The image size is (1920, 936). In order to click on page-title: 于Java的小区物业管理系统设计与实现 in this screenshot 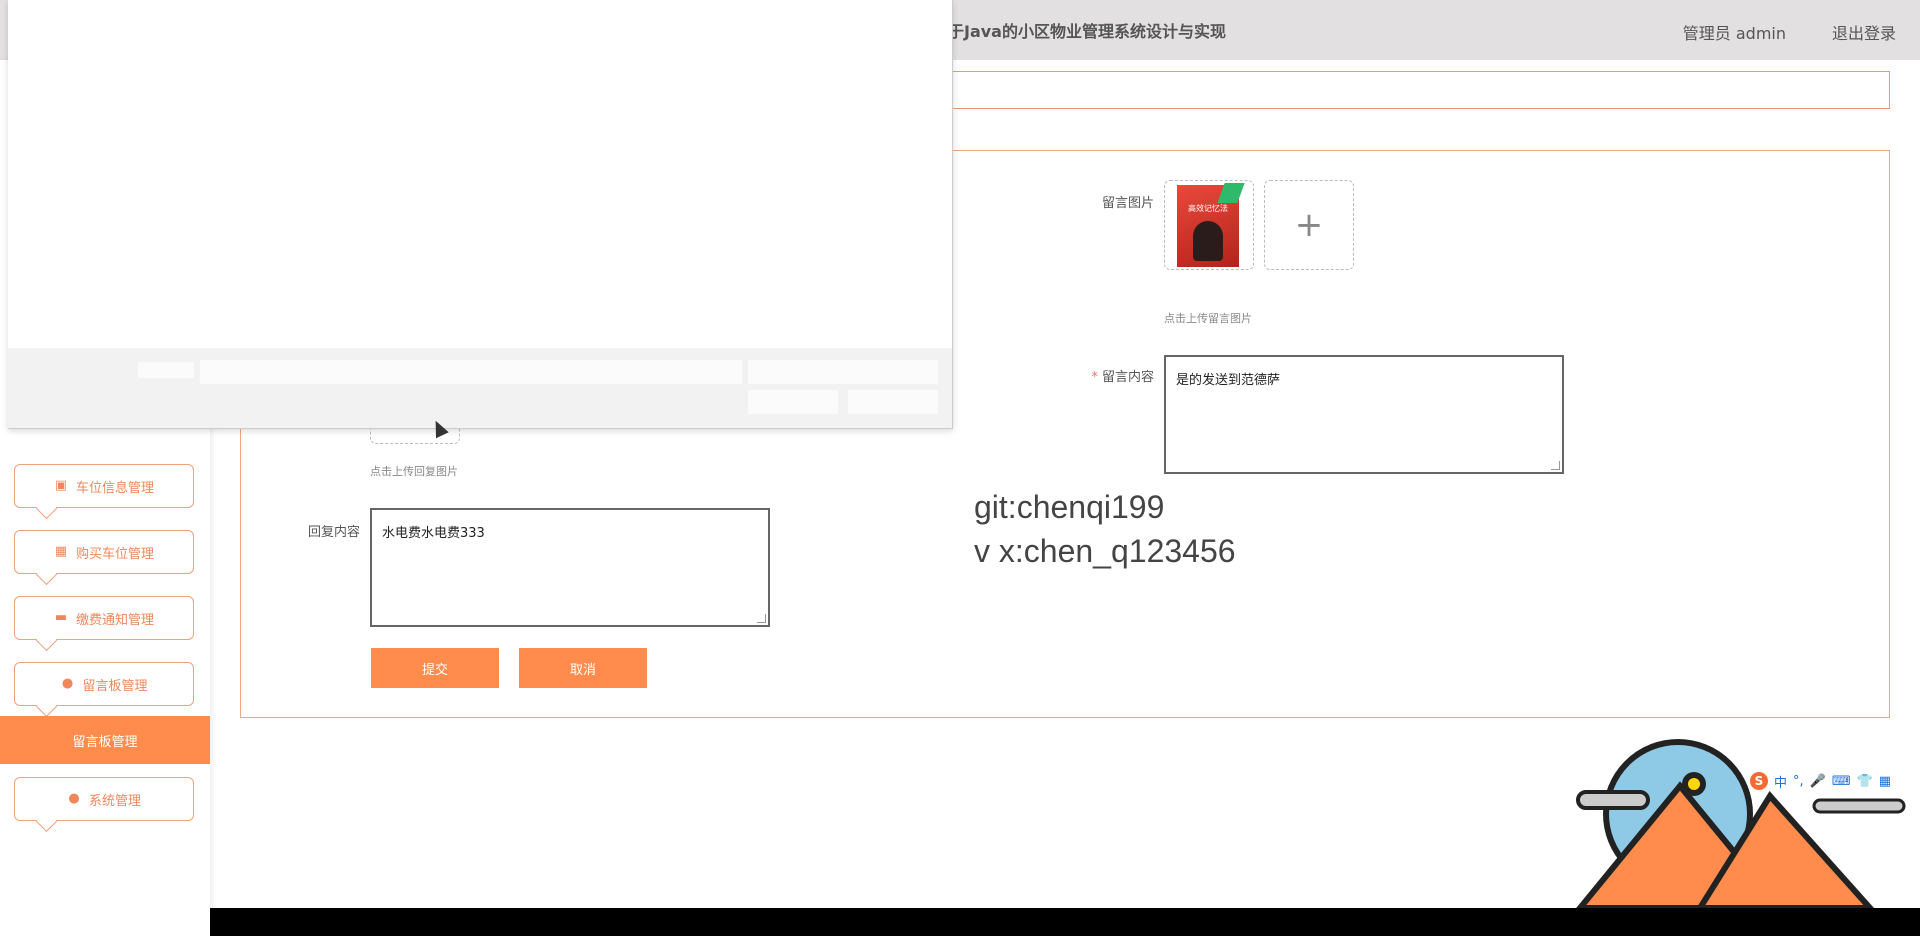, I will do `click(1087, 31)`.